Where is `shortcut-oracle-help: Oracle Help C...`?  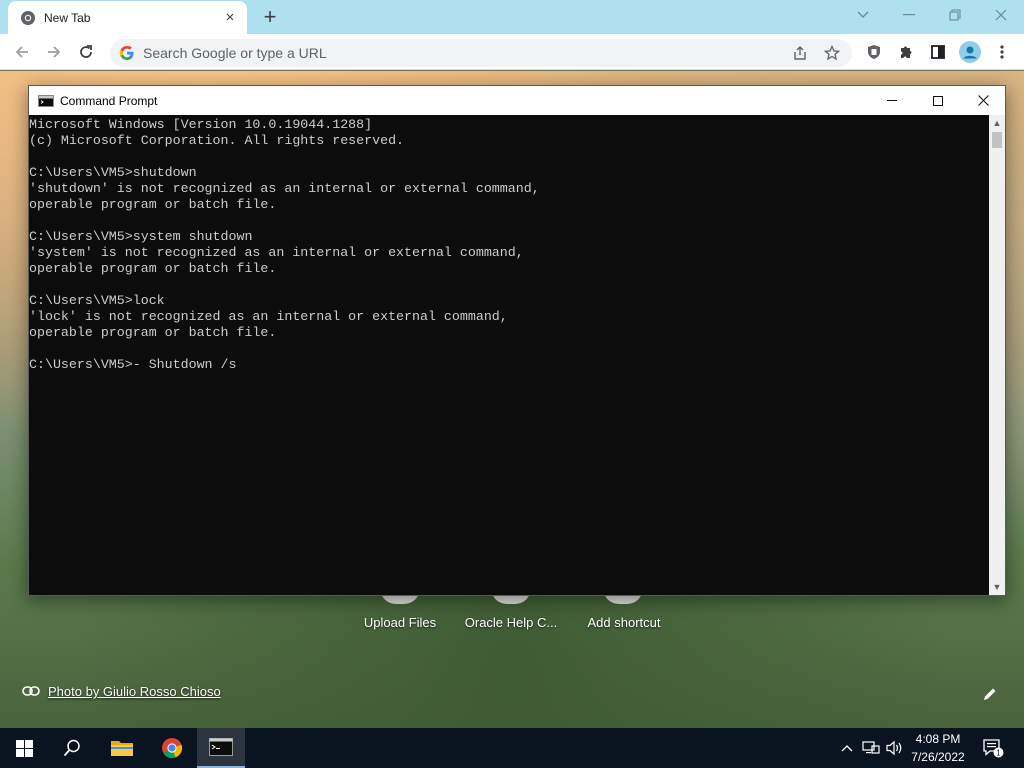
shortcut-oracle-help: Oracle Help C... is located at coordinates (511, 622).